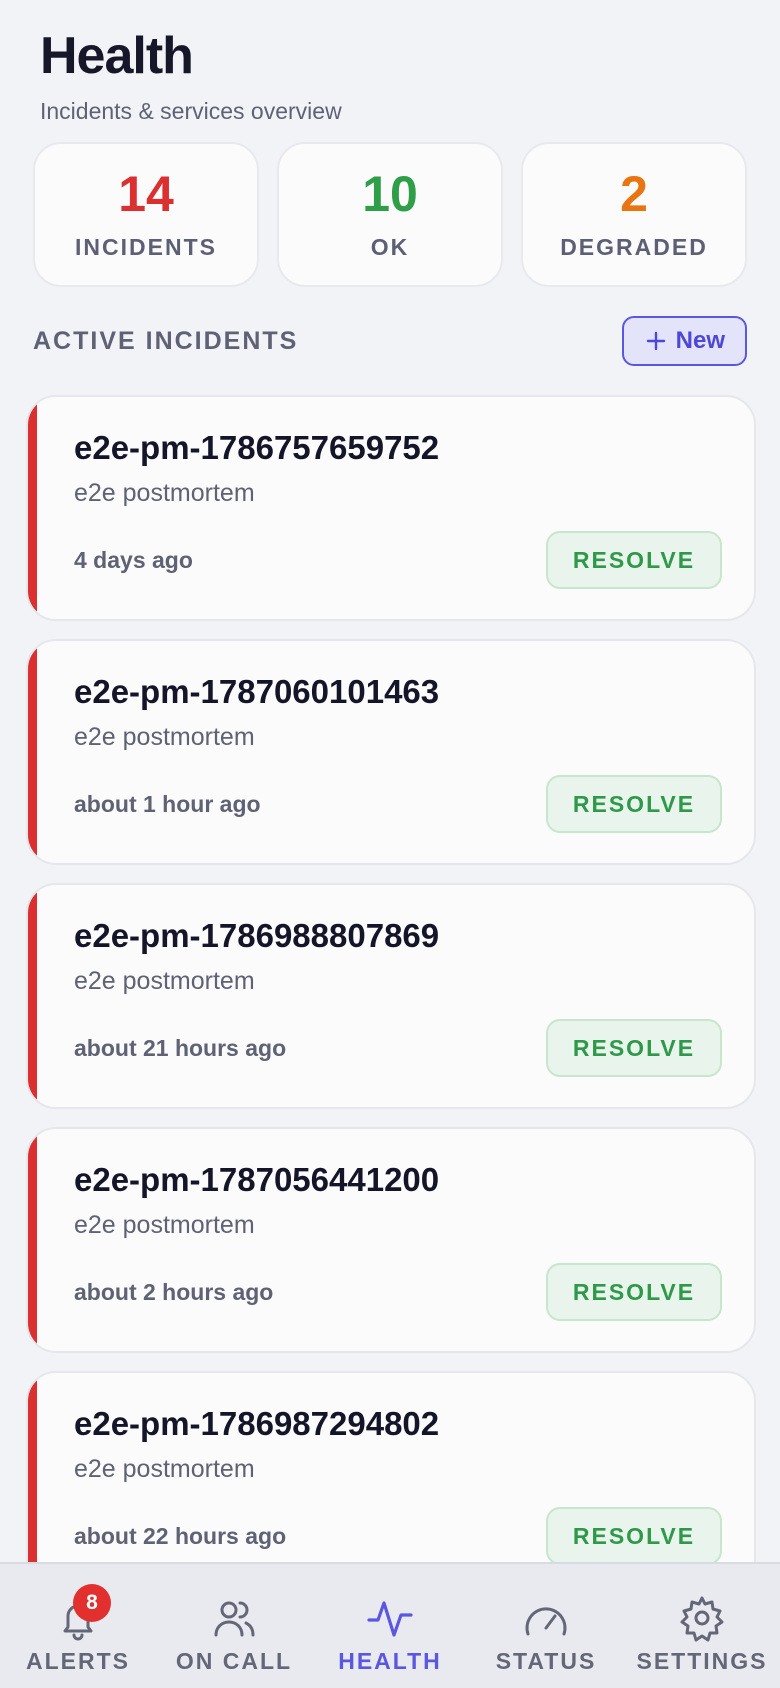  I want to click on users-icon, so click(234, 1619).